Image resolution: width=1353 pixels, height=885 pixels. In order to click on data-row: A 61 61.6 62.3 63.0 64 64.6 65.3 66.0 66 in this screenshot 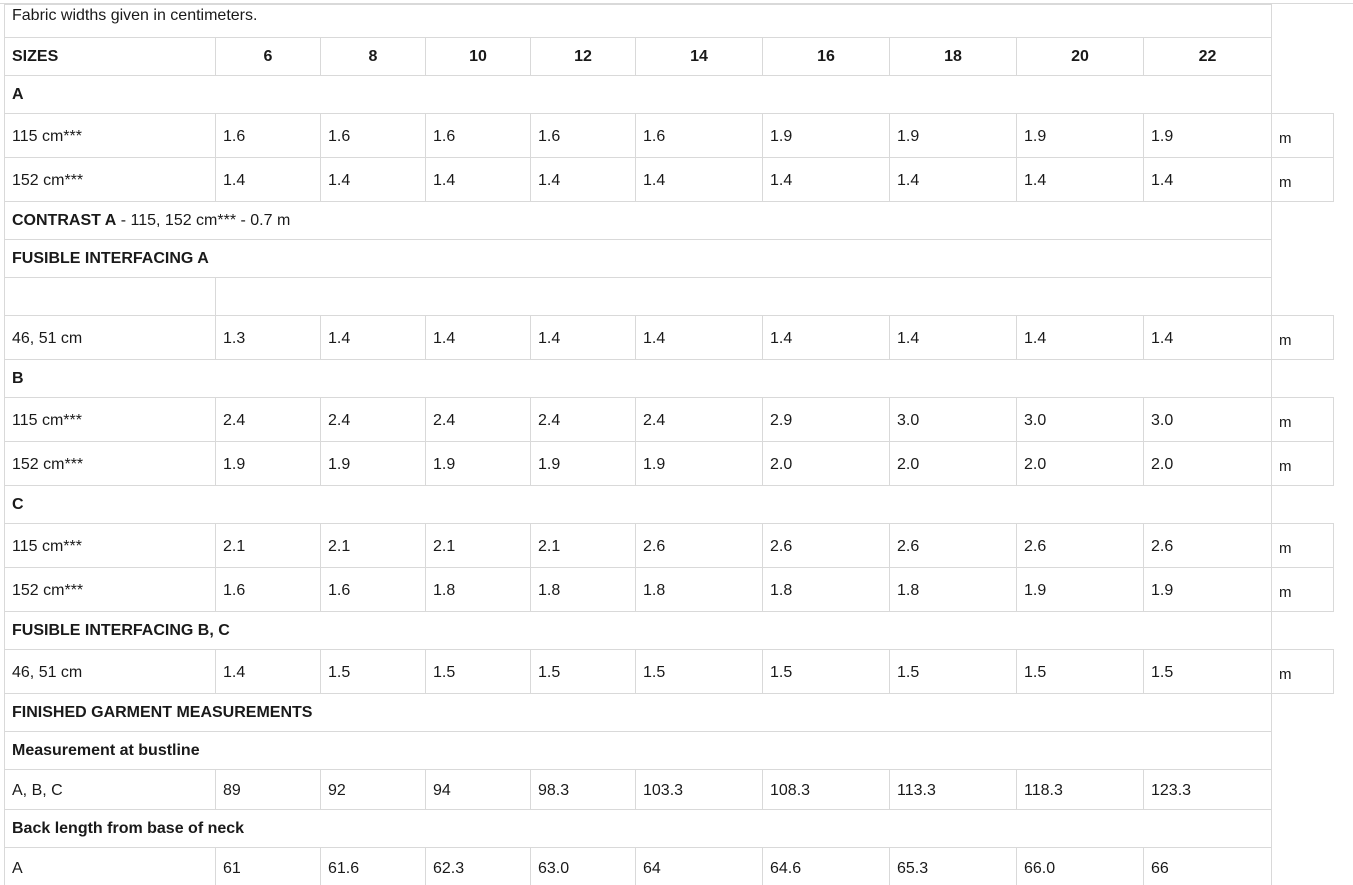, I will do `click(669, 866)`.